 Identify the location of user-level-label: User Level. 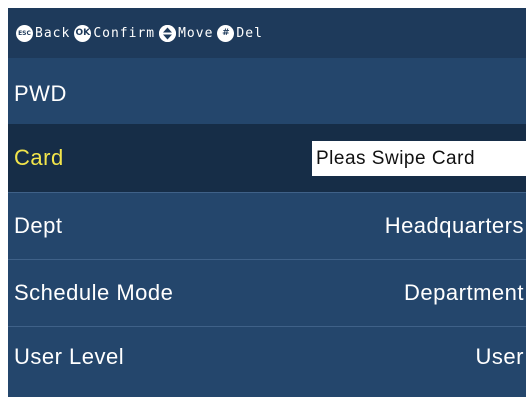
(69, 356).